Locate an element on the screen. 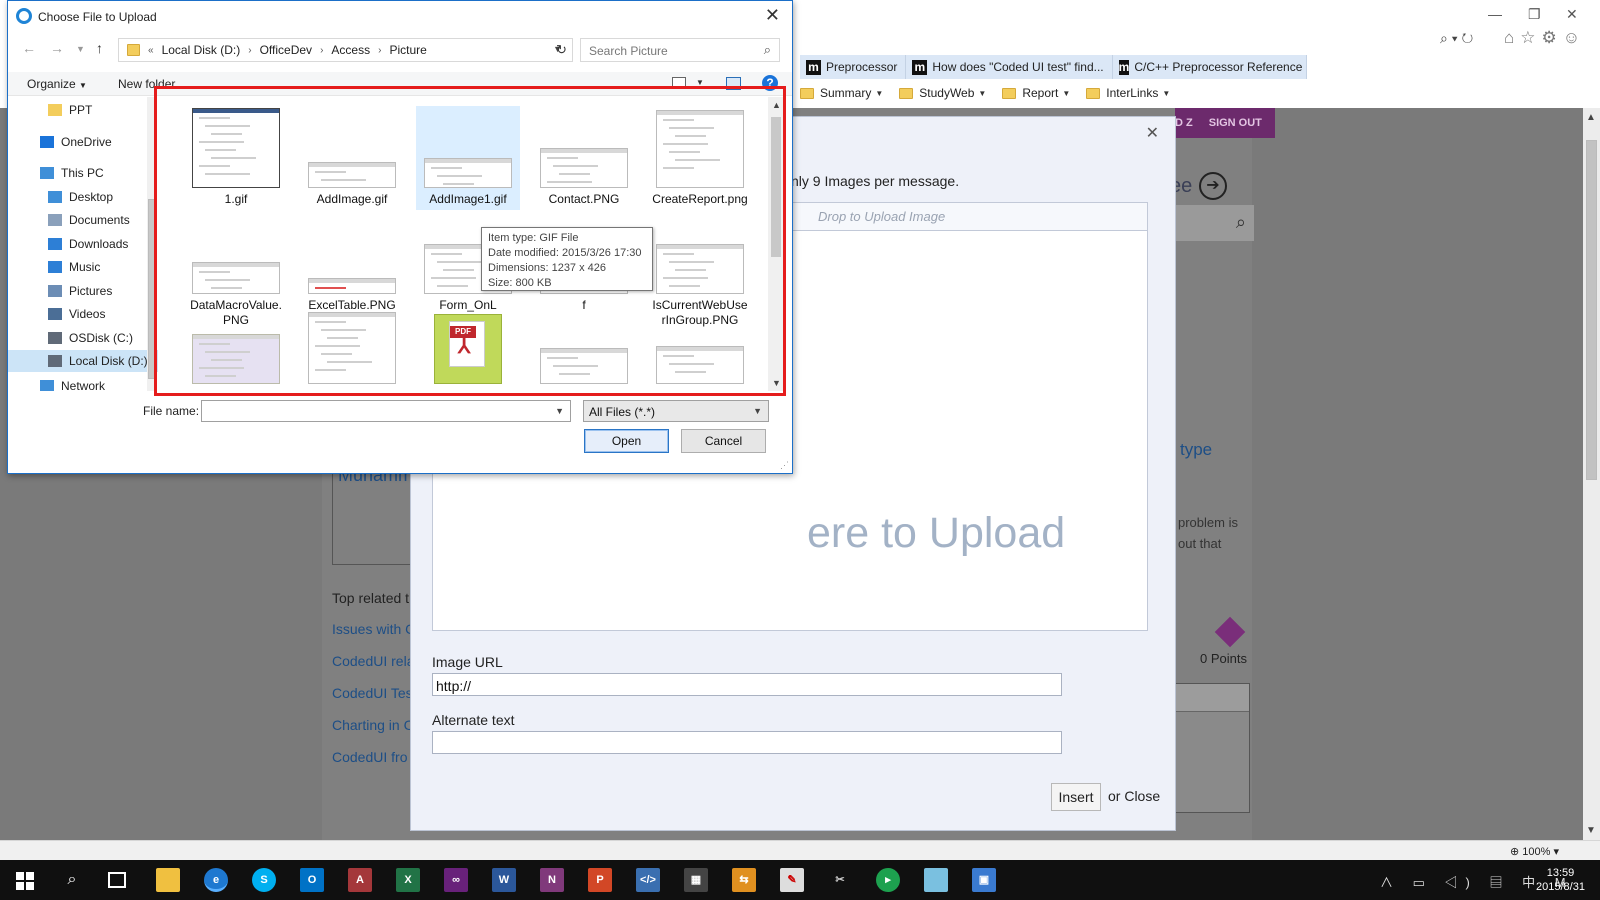  access-icon: A is located at coordinates (360, 880).